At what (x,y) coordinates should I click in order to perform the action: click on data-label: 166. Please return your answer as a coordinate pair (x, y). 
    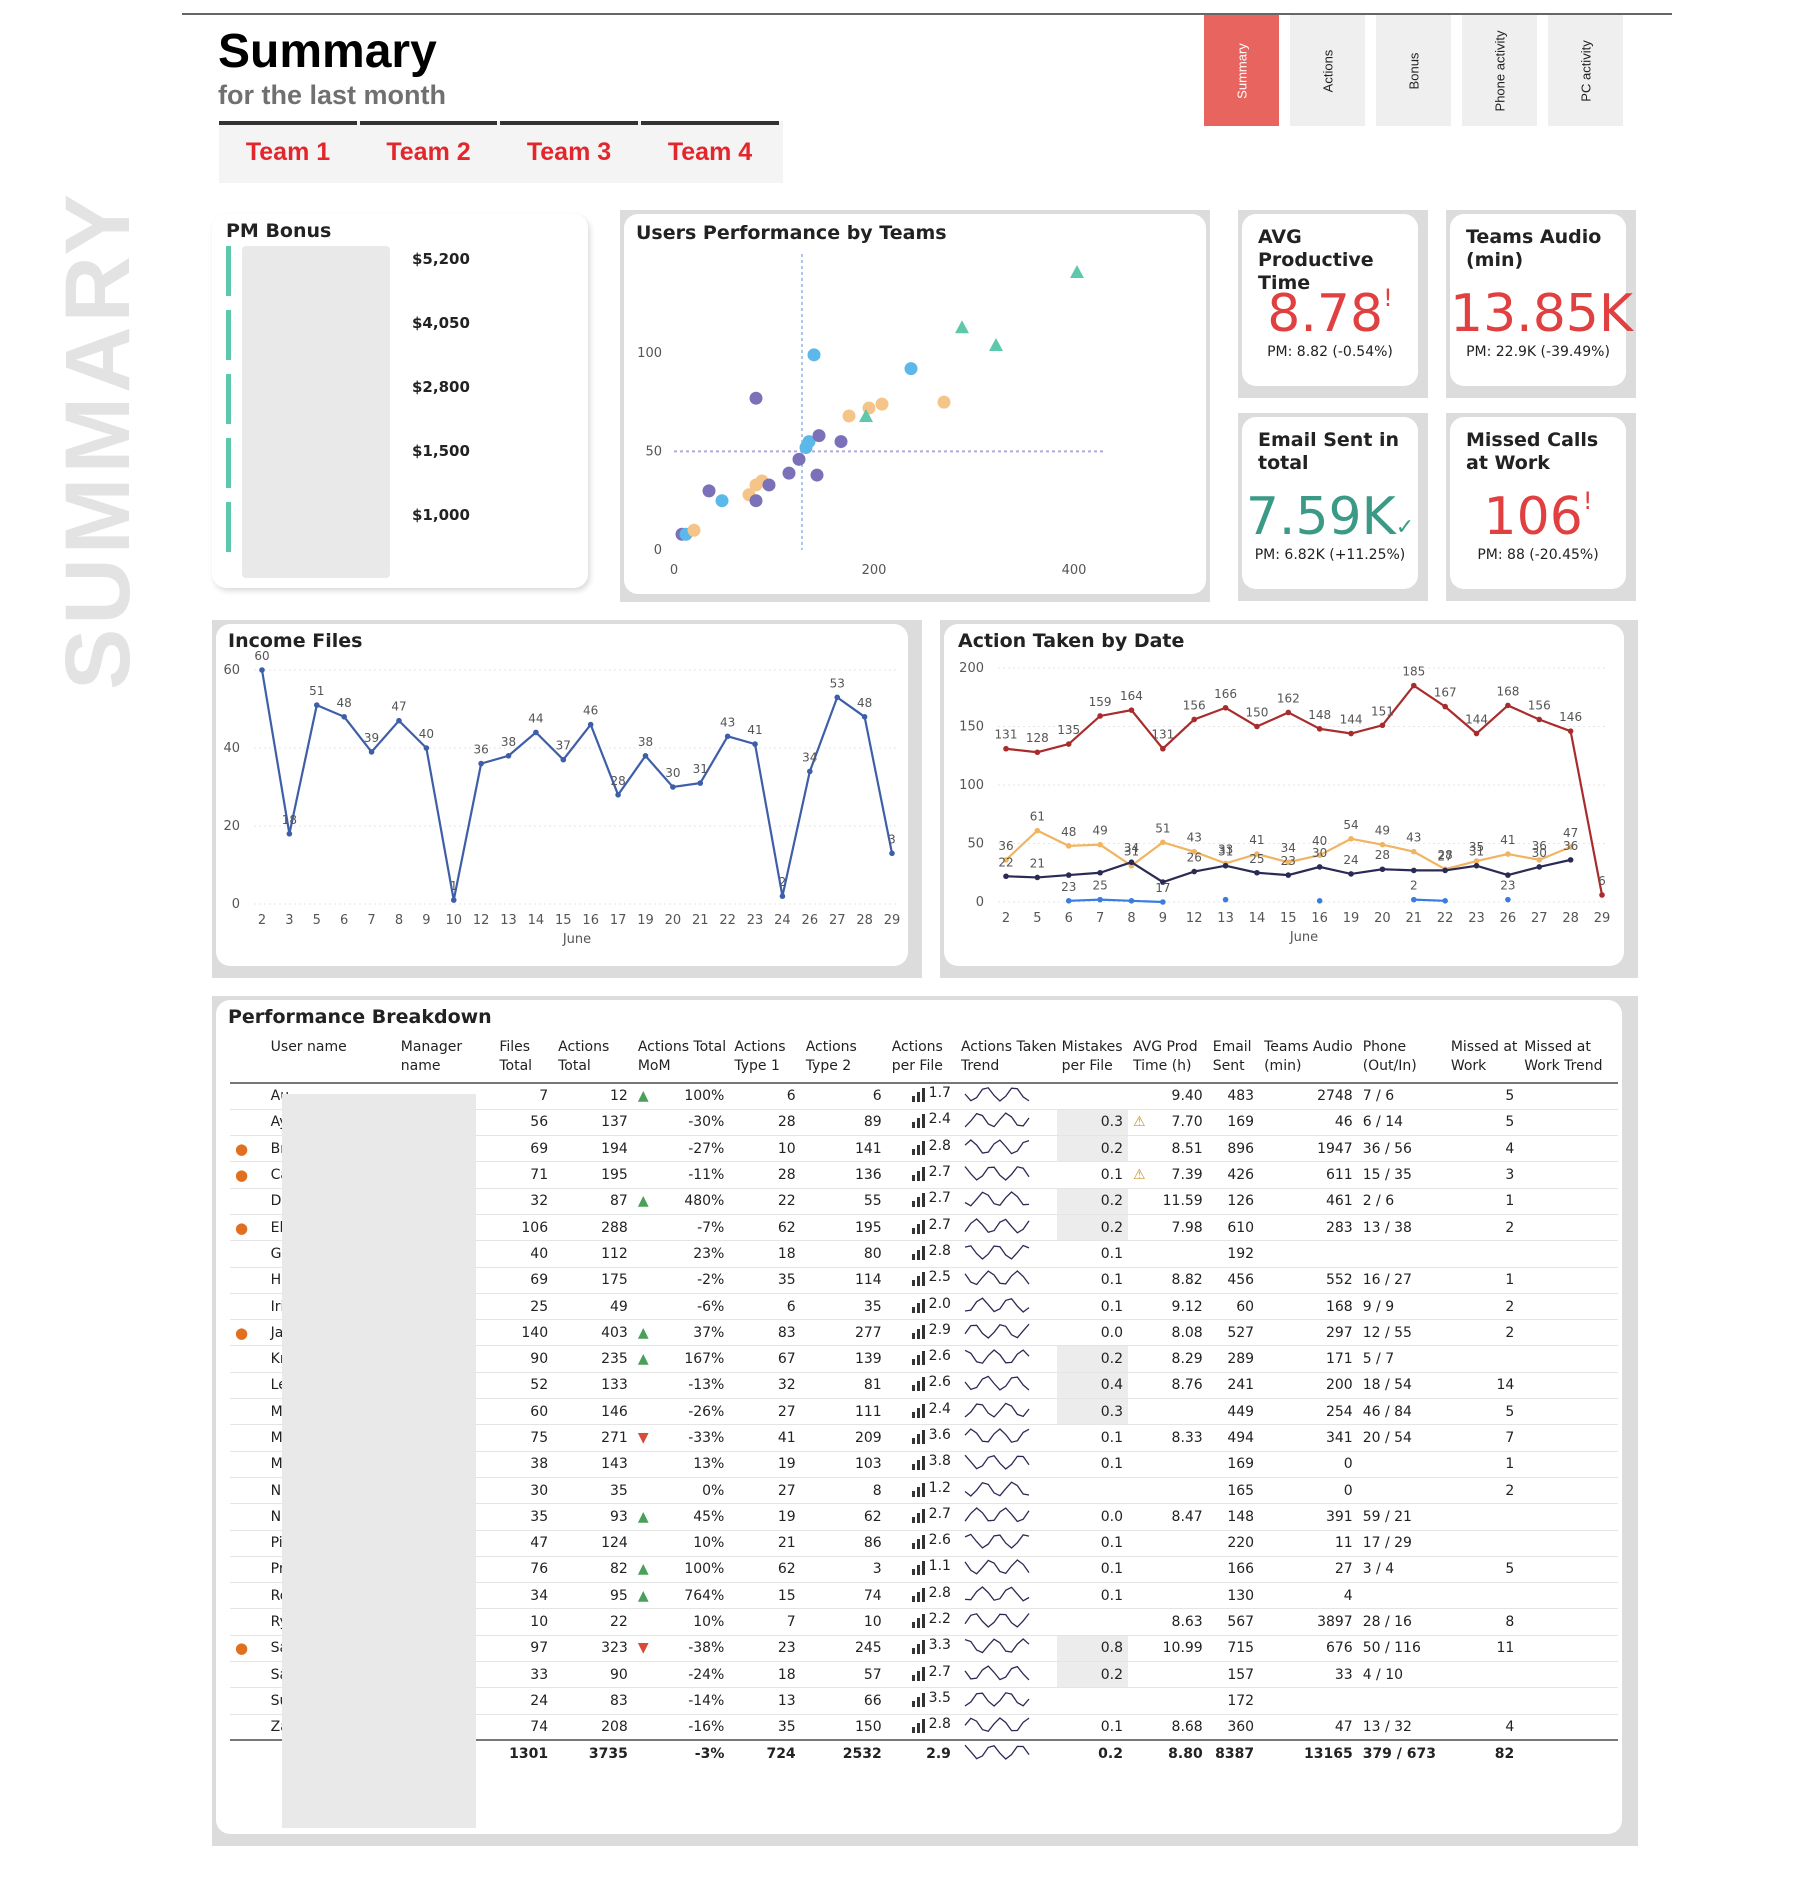
    Looking at the image, I should click on (1225, 694).